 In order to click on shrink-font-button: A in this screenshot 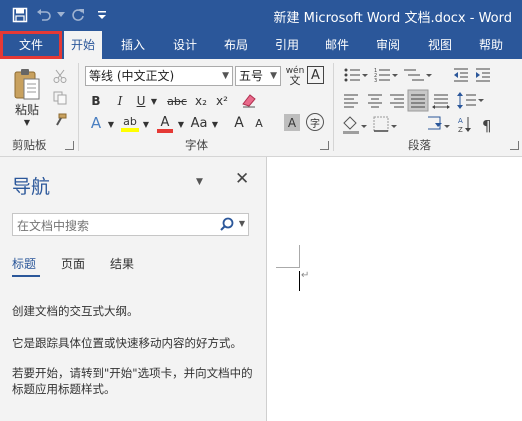, I will do `click(259, 123)`.